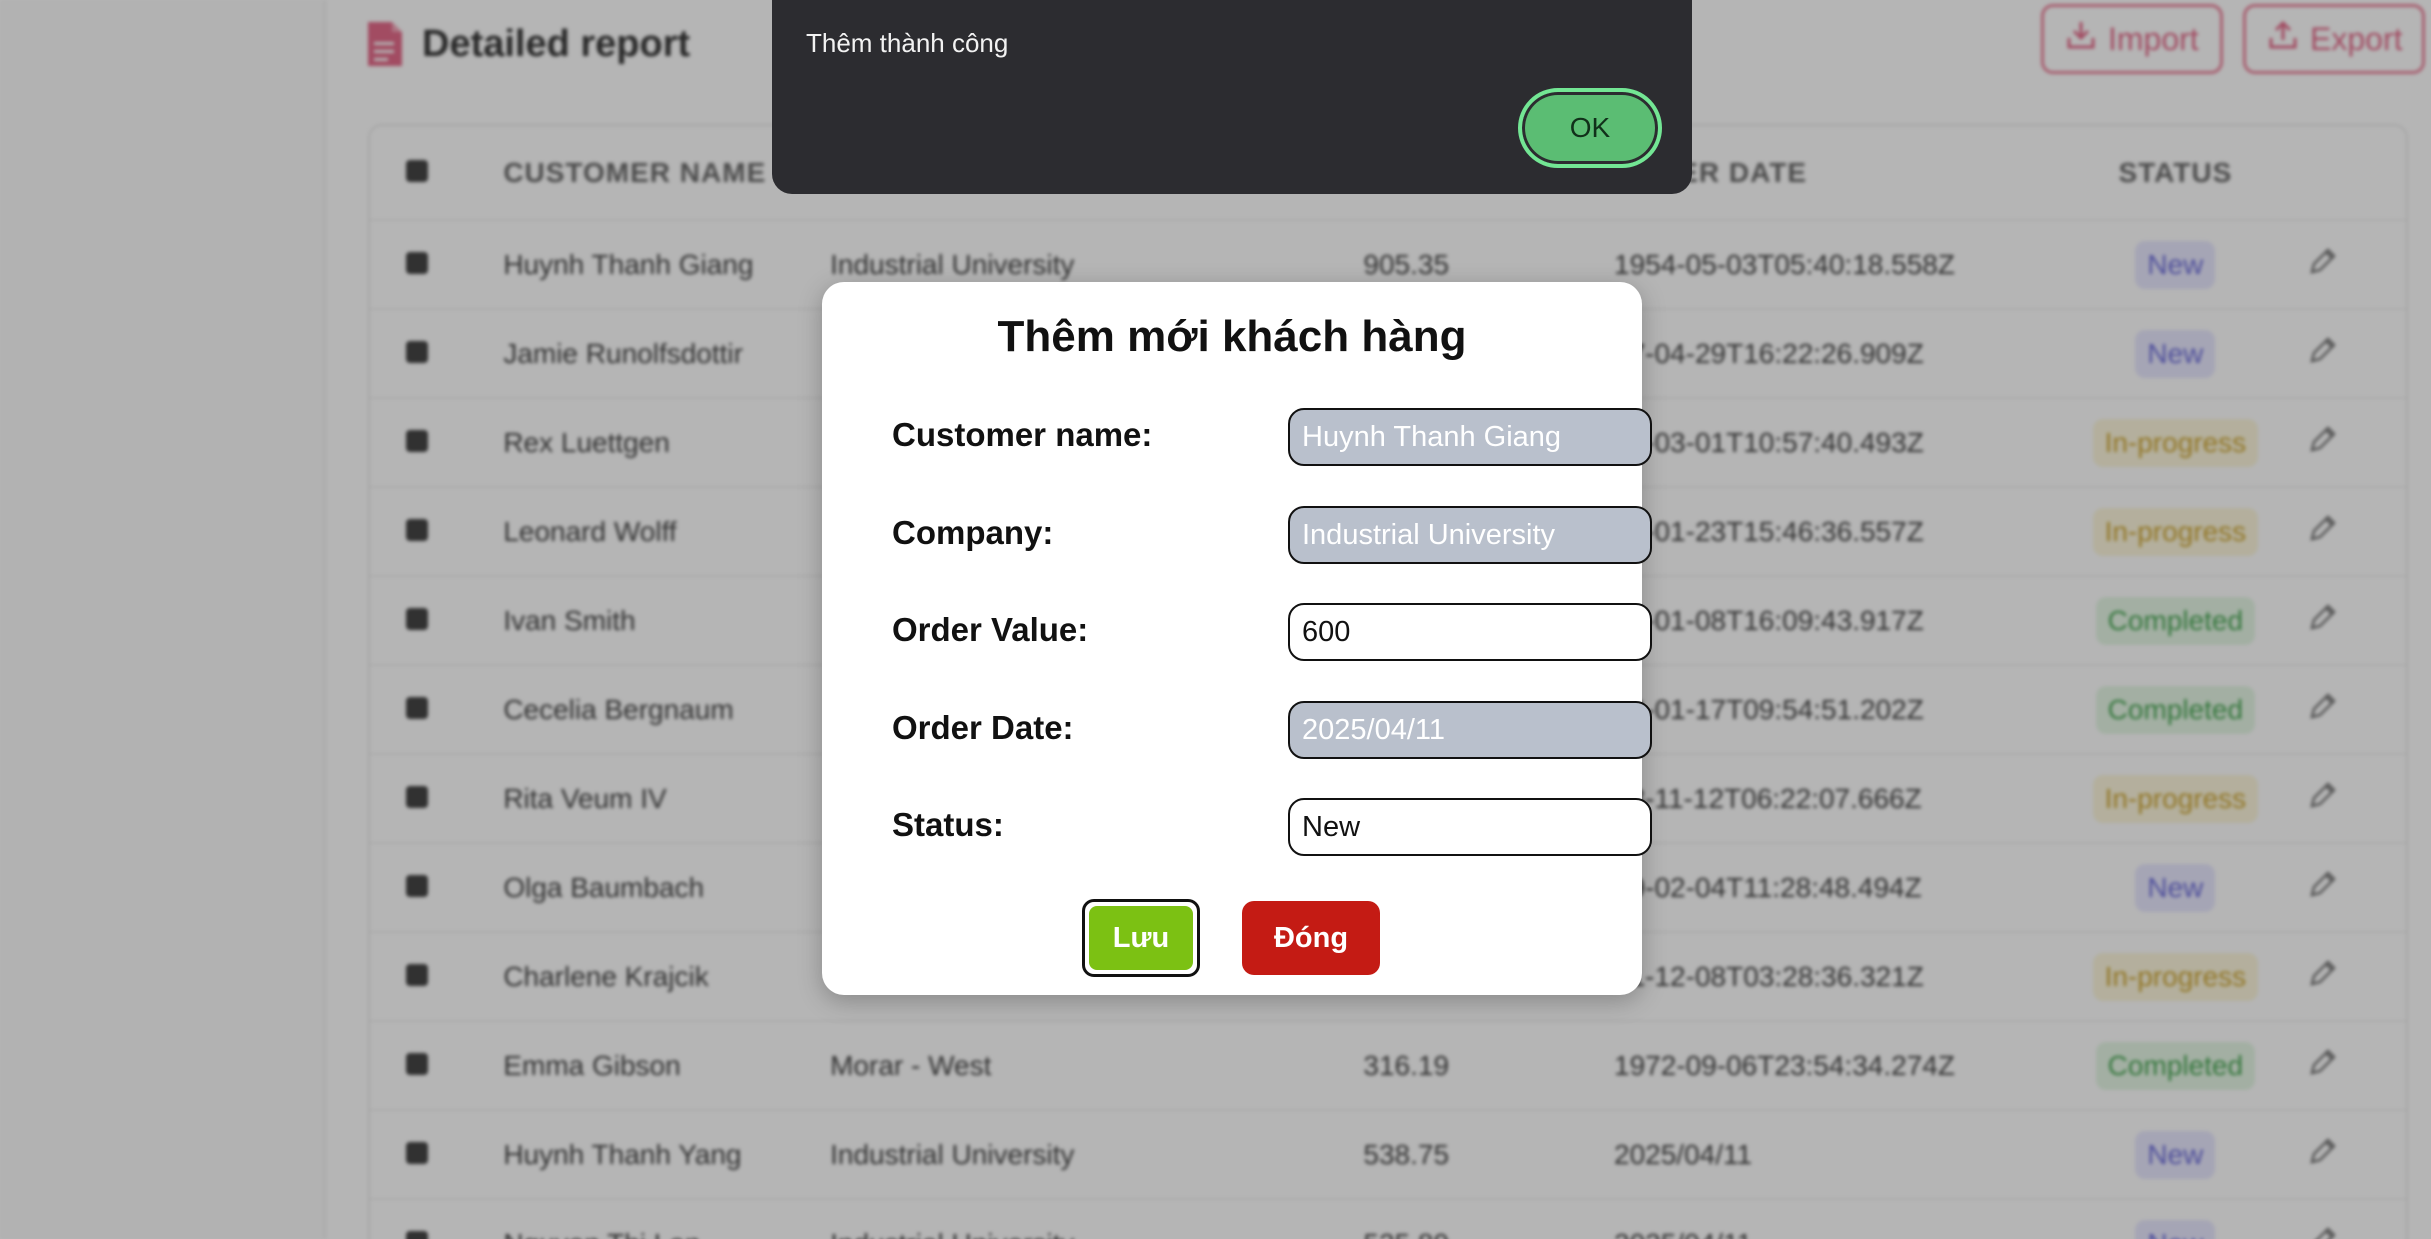  Describe the element at coordinates (1470, 632) in the screenshot. I see `order-value-input` at that location.